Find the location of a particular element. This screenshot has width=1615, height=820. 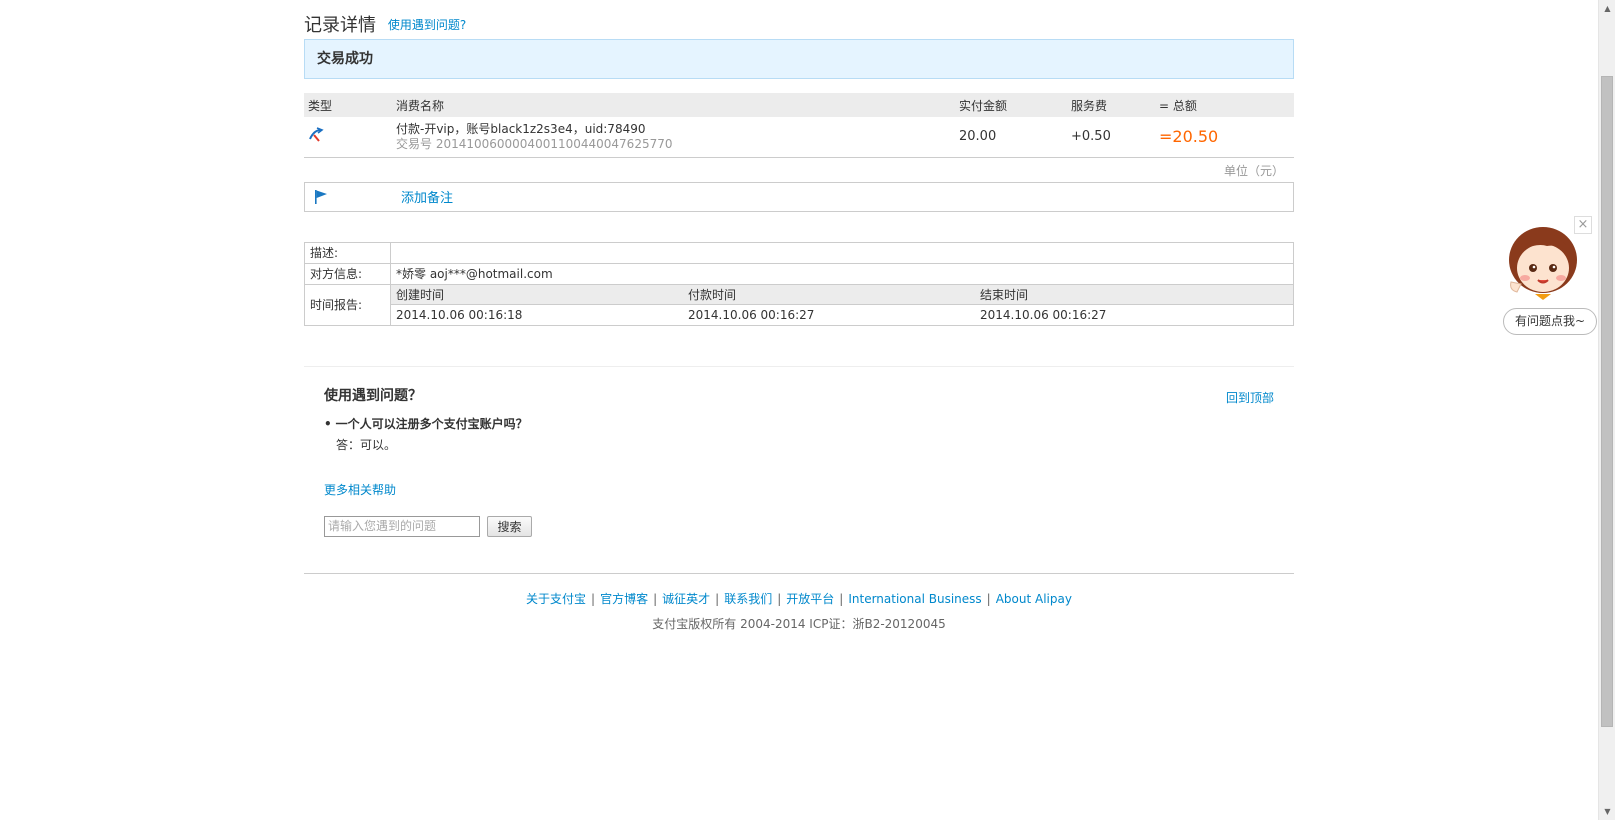

info-row-desc: 描述: is located at coordinates (799, 252).